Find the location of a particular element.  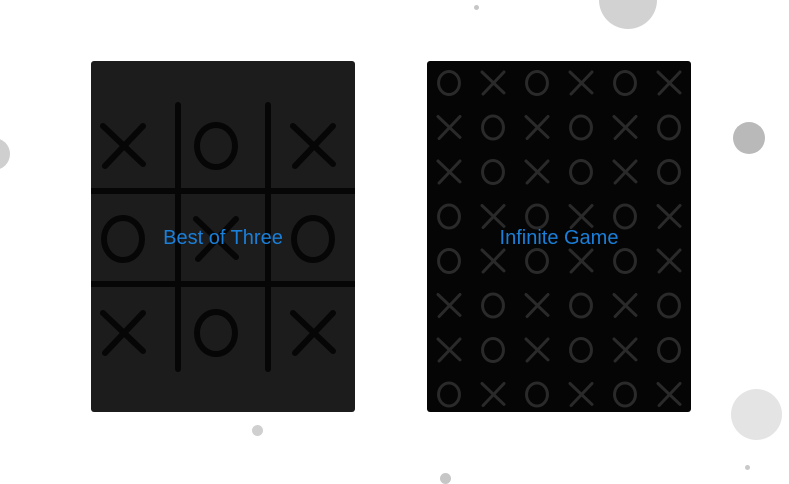

bubble-left-edge is located at coordinates (5, 154).